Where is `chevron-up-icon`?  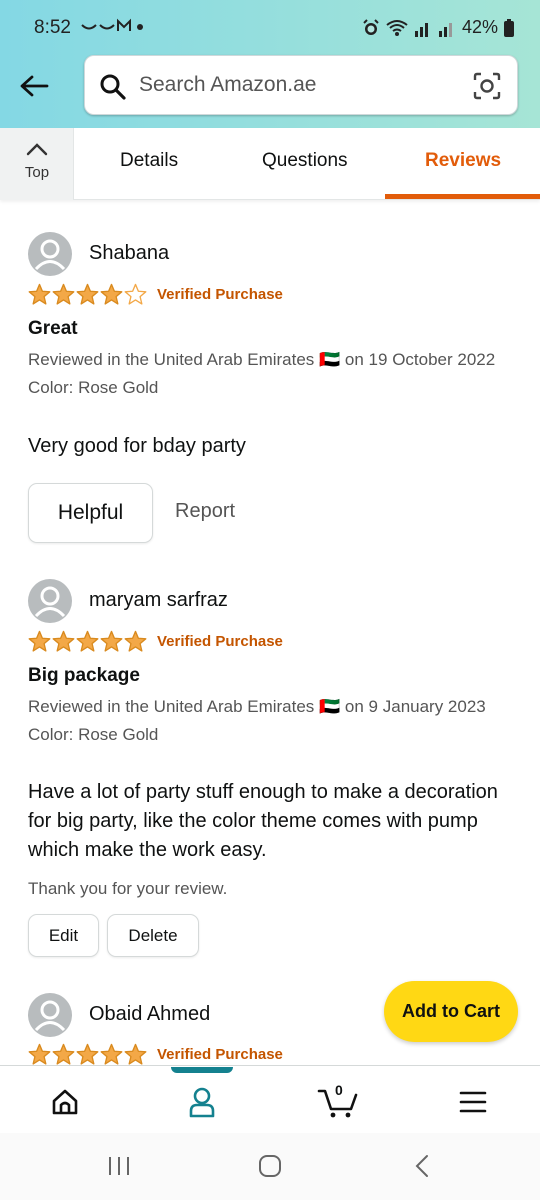
chevron-up-icon is located at coordinates (37, 149).